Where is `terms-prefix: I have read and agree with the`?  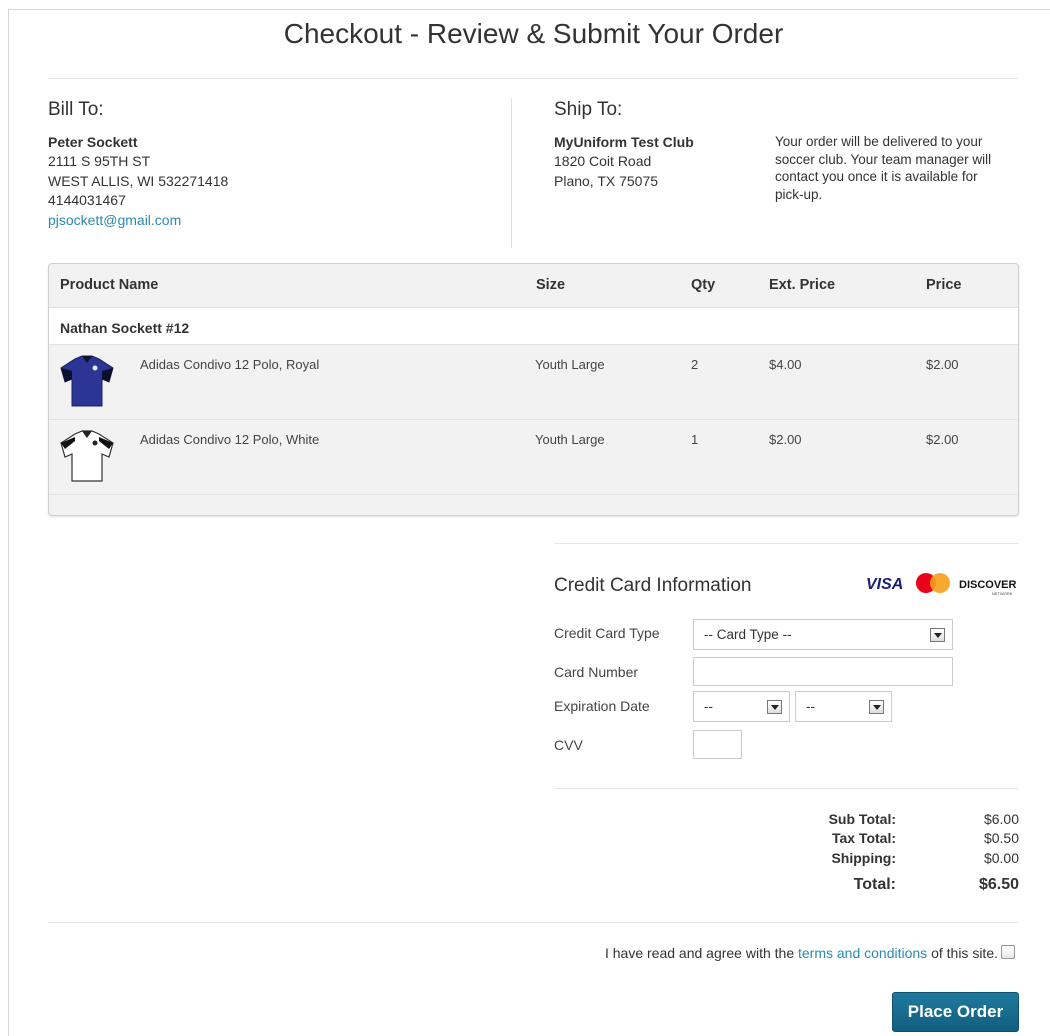 terms-prefix: I have read and agree with the is located at coordinates (699, 953).